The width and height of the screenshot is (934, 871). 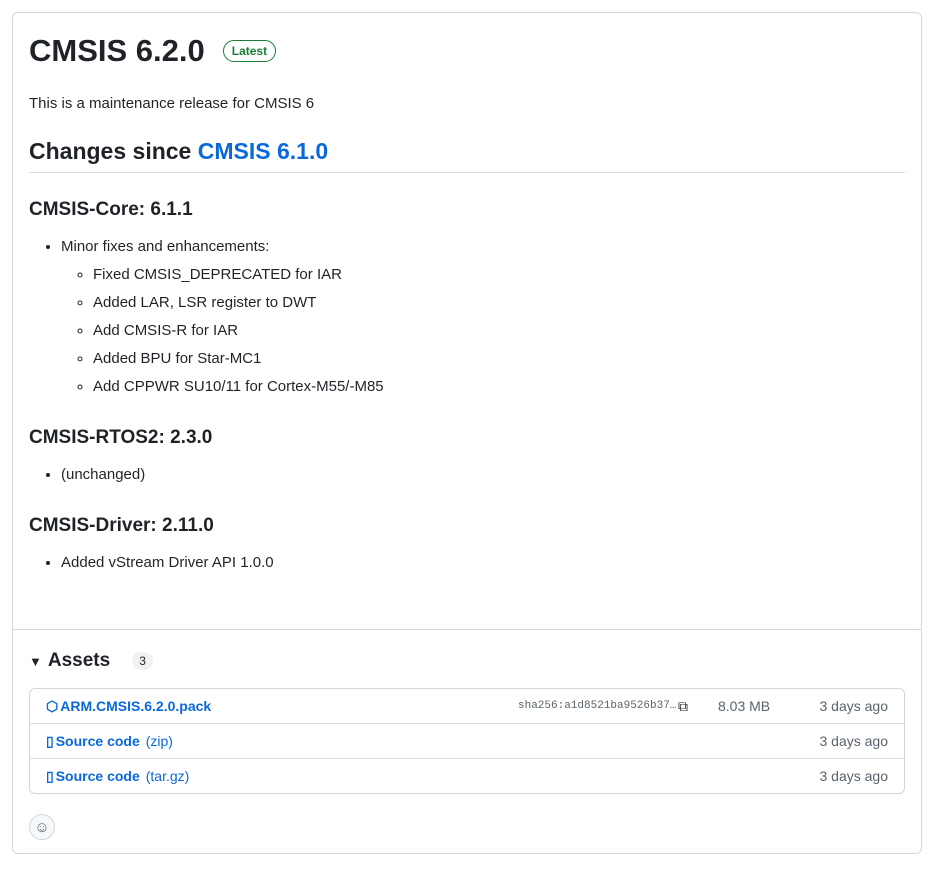 What do you see at coordinates (467, 661) in the screenshot?
I see `assets-toggle: ▼ Assets 3` at bounding box center [467, 661].